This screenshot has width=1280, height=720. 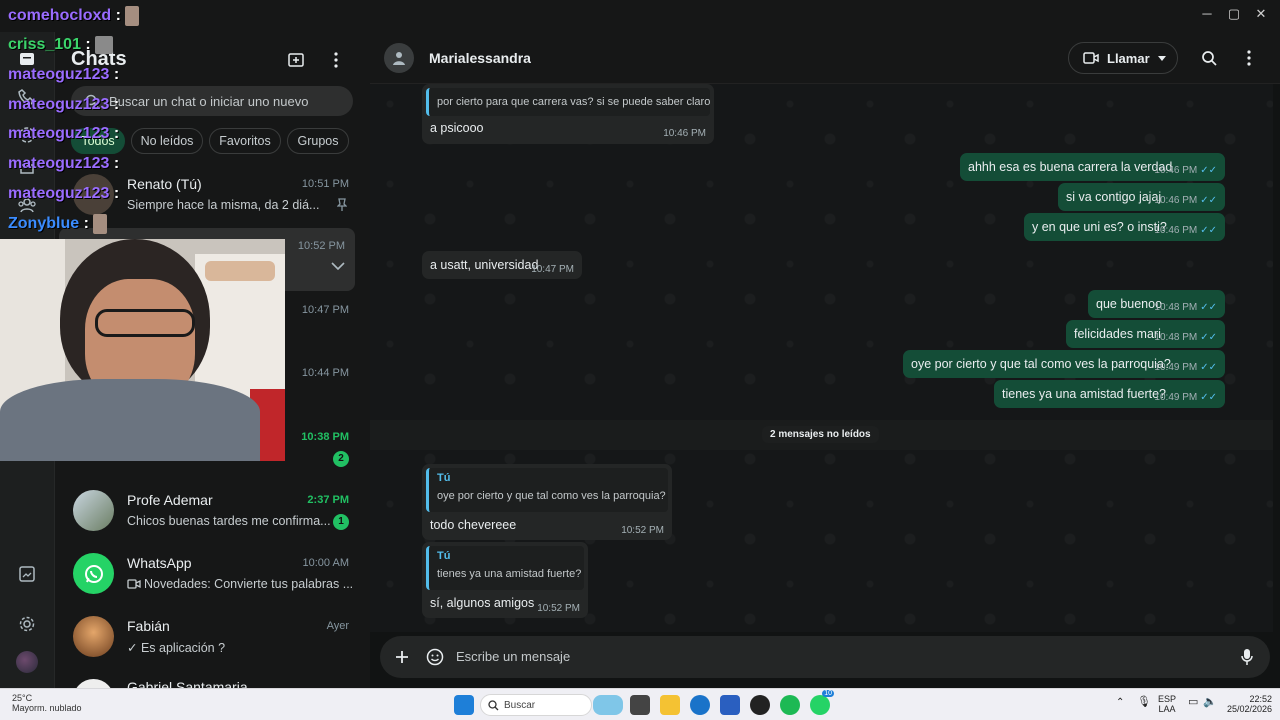 What do you see at coordinates (209, 679) in the screenshot?
I see `chat-row-gabriel: Gabriel Santamaria` at bounding box center [209, 679].